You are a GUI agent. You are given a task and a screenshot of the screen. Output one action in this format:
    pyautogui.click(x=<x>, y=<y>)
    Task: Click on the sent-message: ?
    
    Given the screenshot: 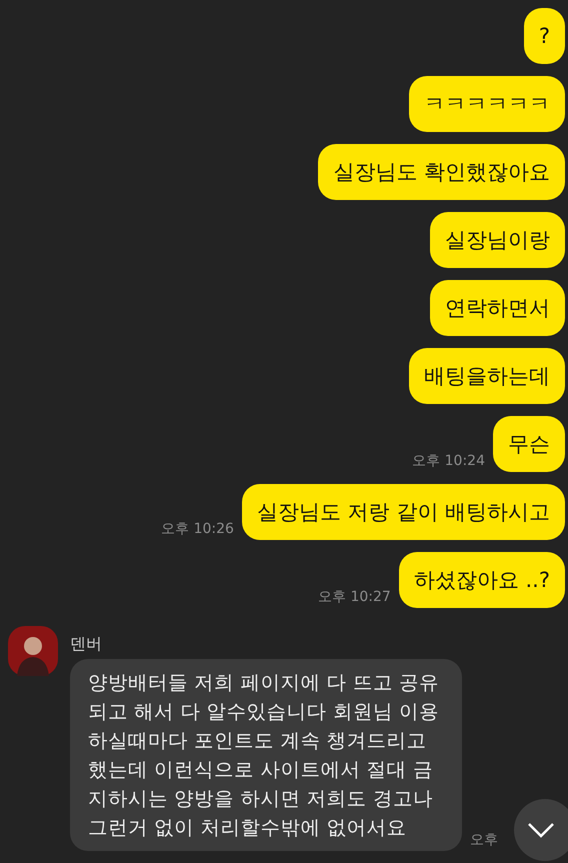 What is the action you would take?
    pyautogui.click(x=544, y=36)
    